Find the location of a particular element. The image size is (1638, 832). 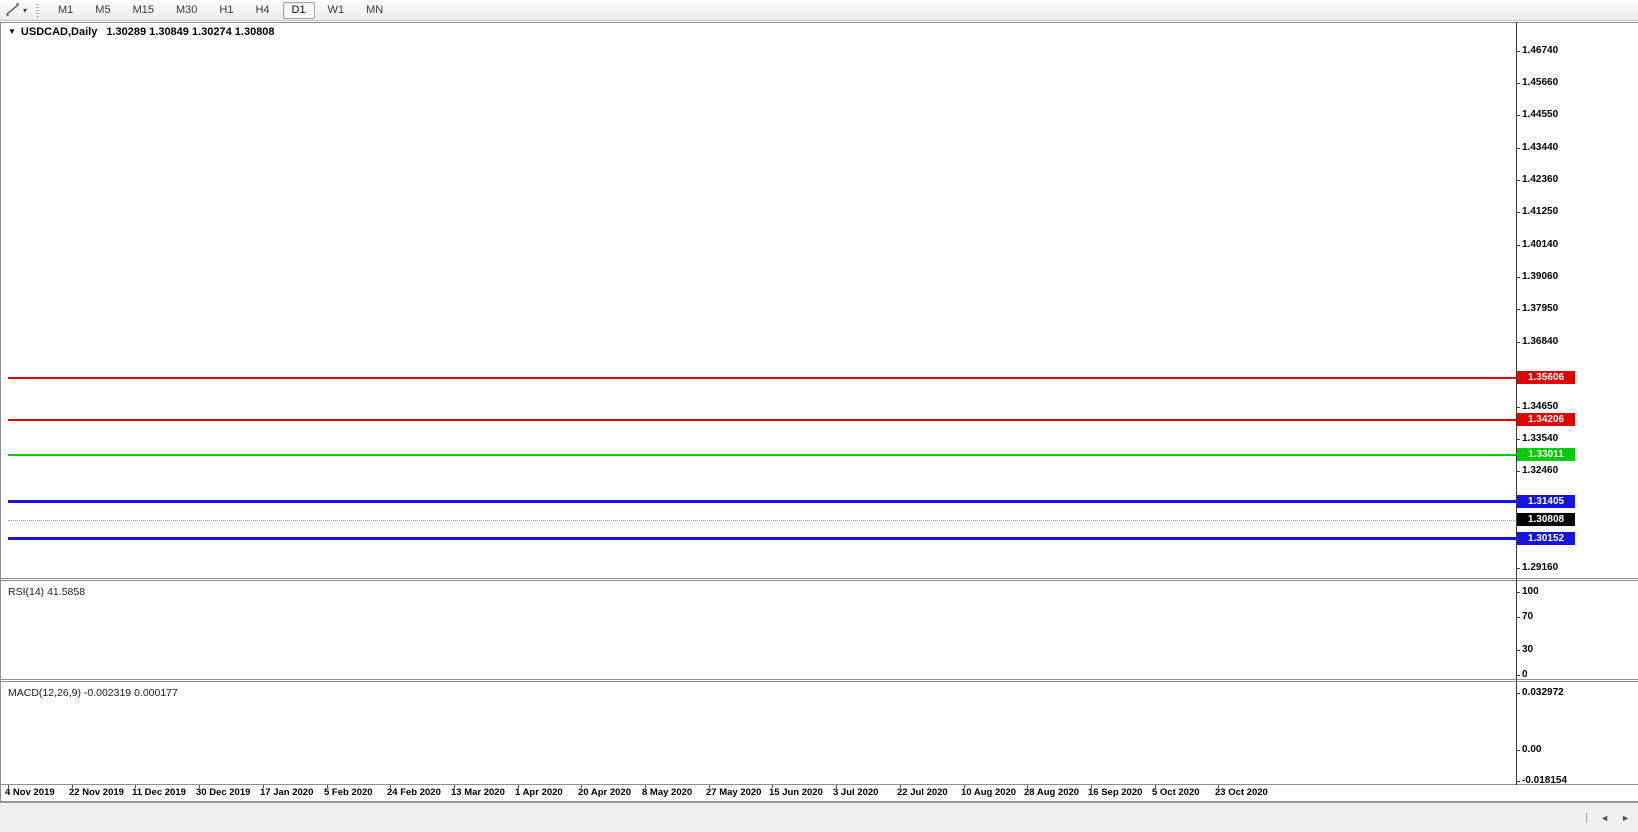

rsi-axis-label: 30 is located at coordinates (1524, 650).